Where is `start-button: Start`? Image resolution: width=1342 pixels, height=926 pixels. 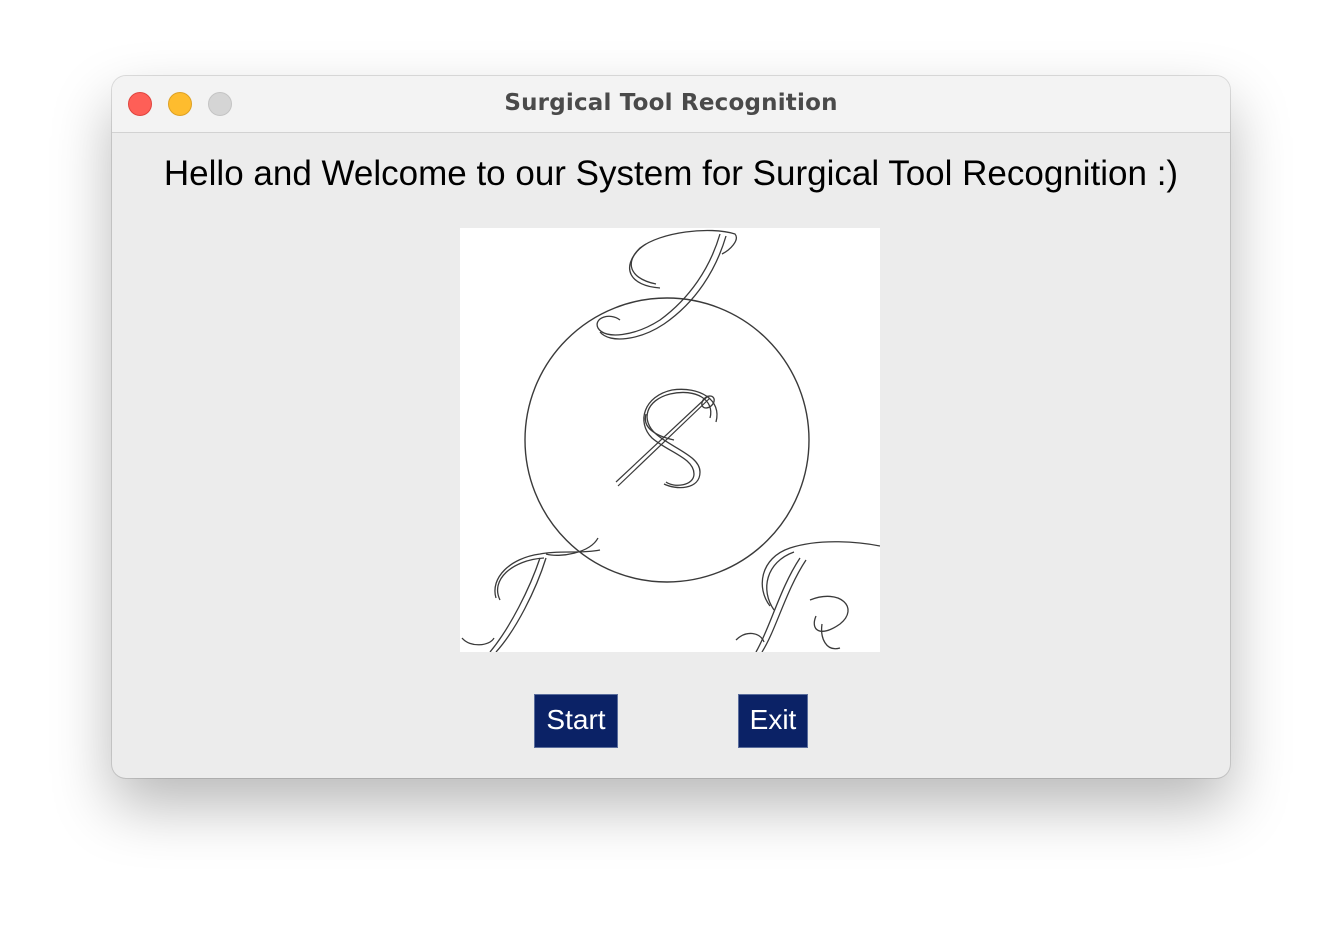 start-button: Start is located at coordinates (576, 721).